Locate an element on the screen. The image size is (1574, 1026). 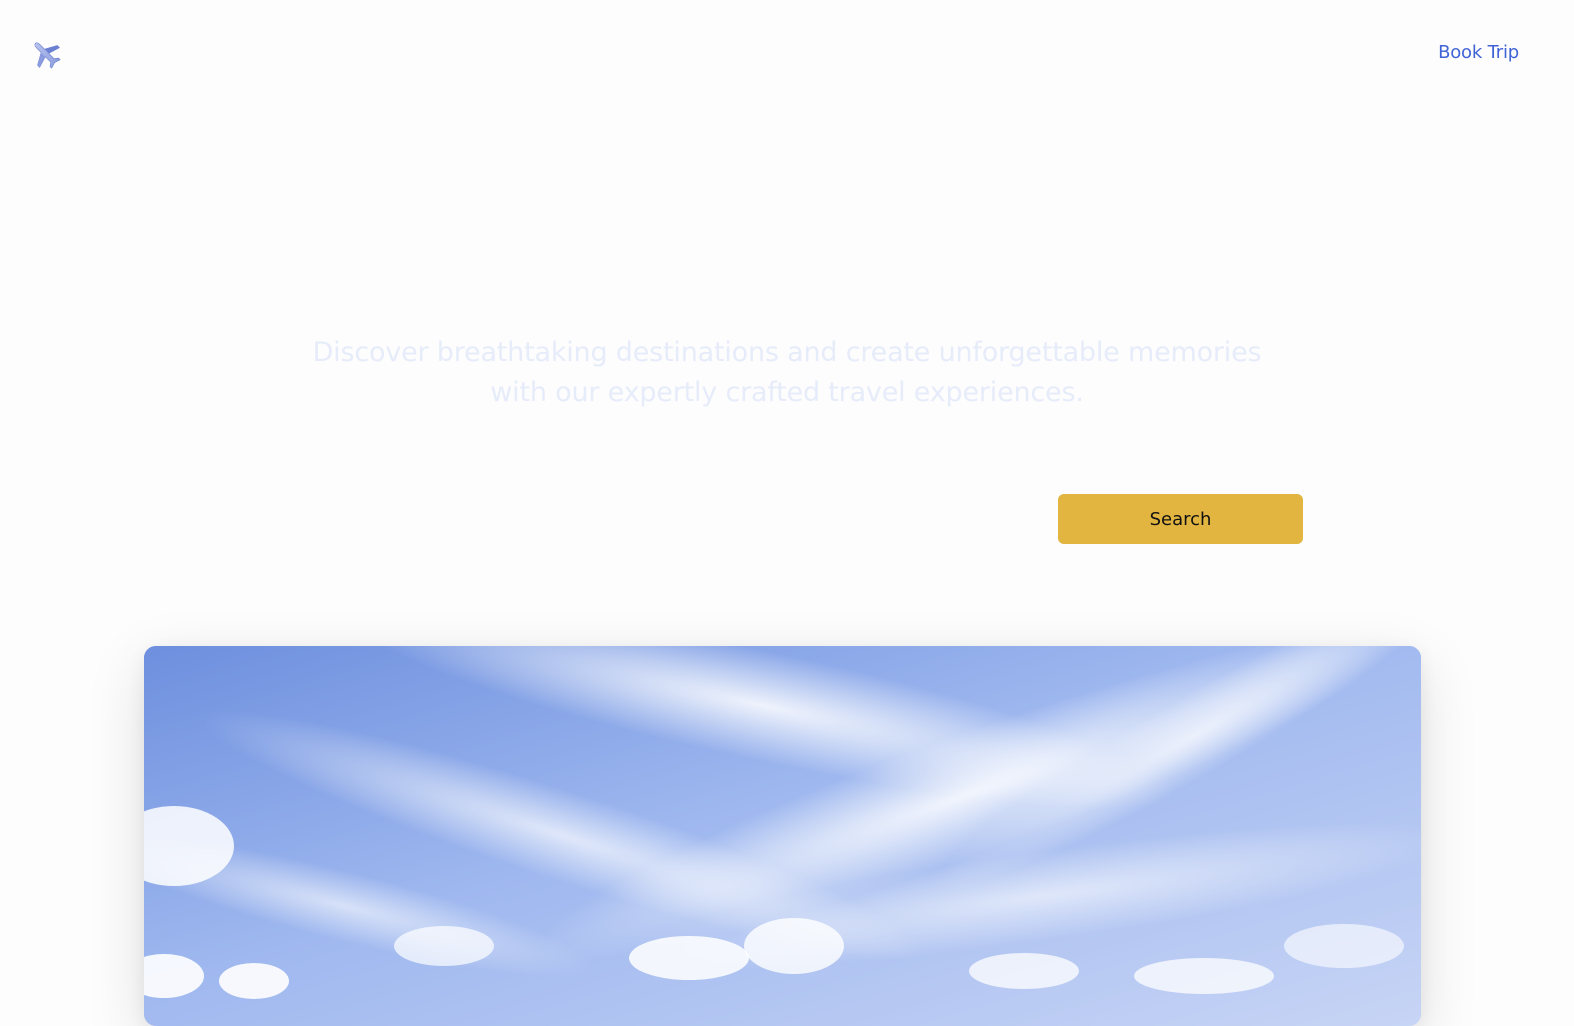
search-bar: Search is located at coordinates (791, 519).